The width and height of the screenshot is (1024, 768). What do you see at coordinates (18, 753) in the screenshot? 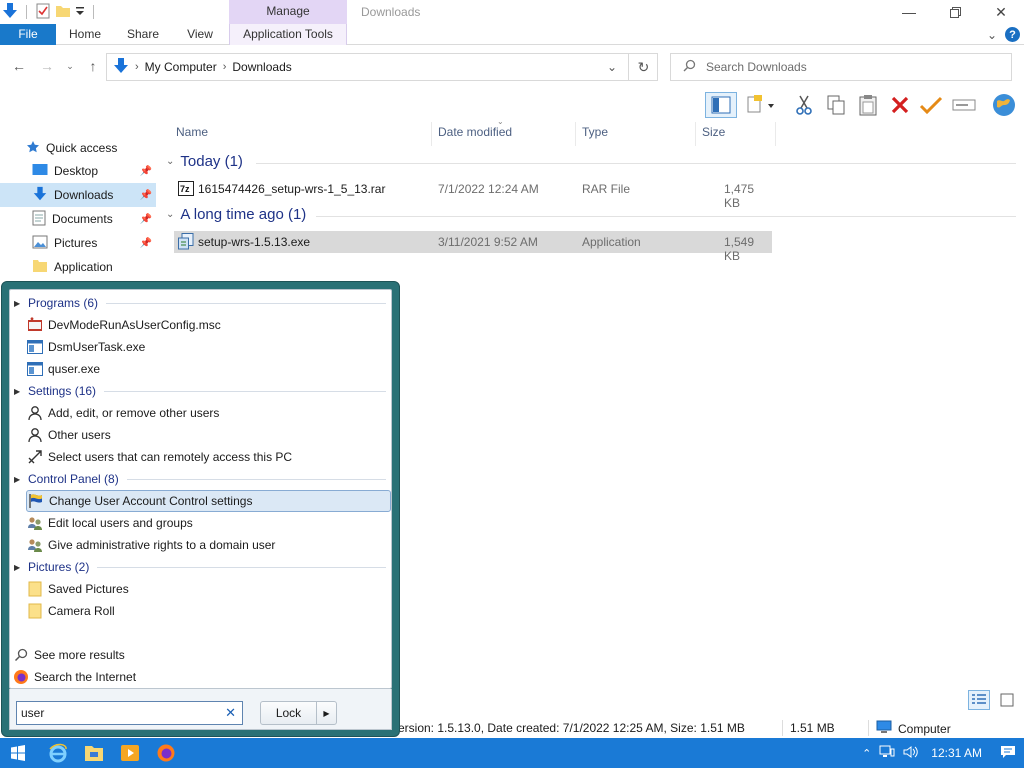
I see `windows-start-icon` at bounding box center [18, 753].